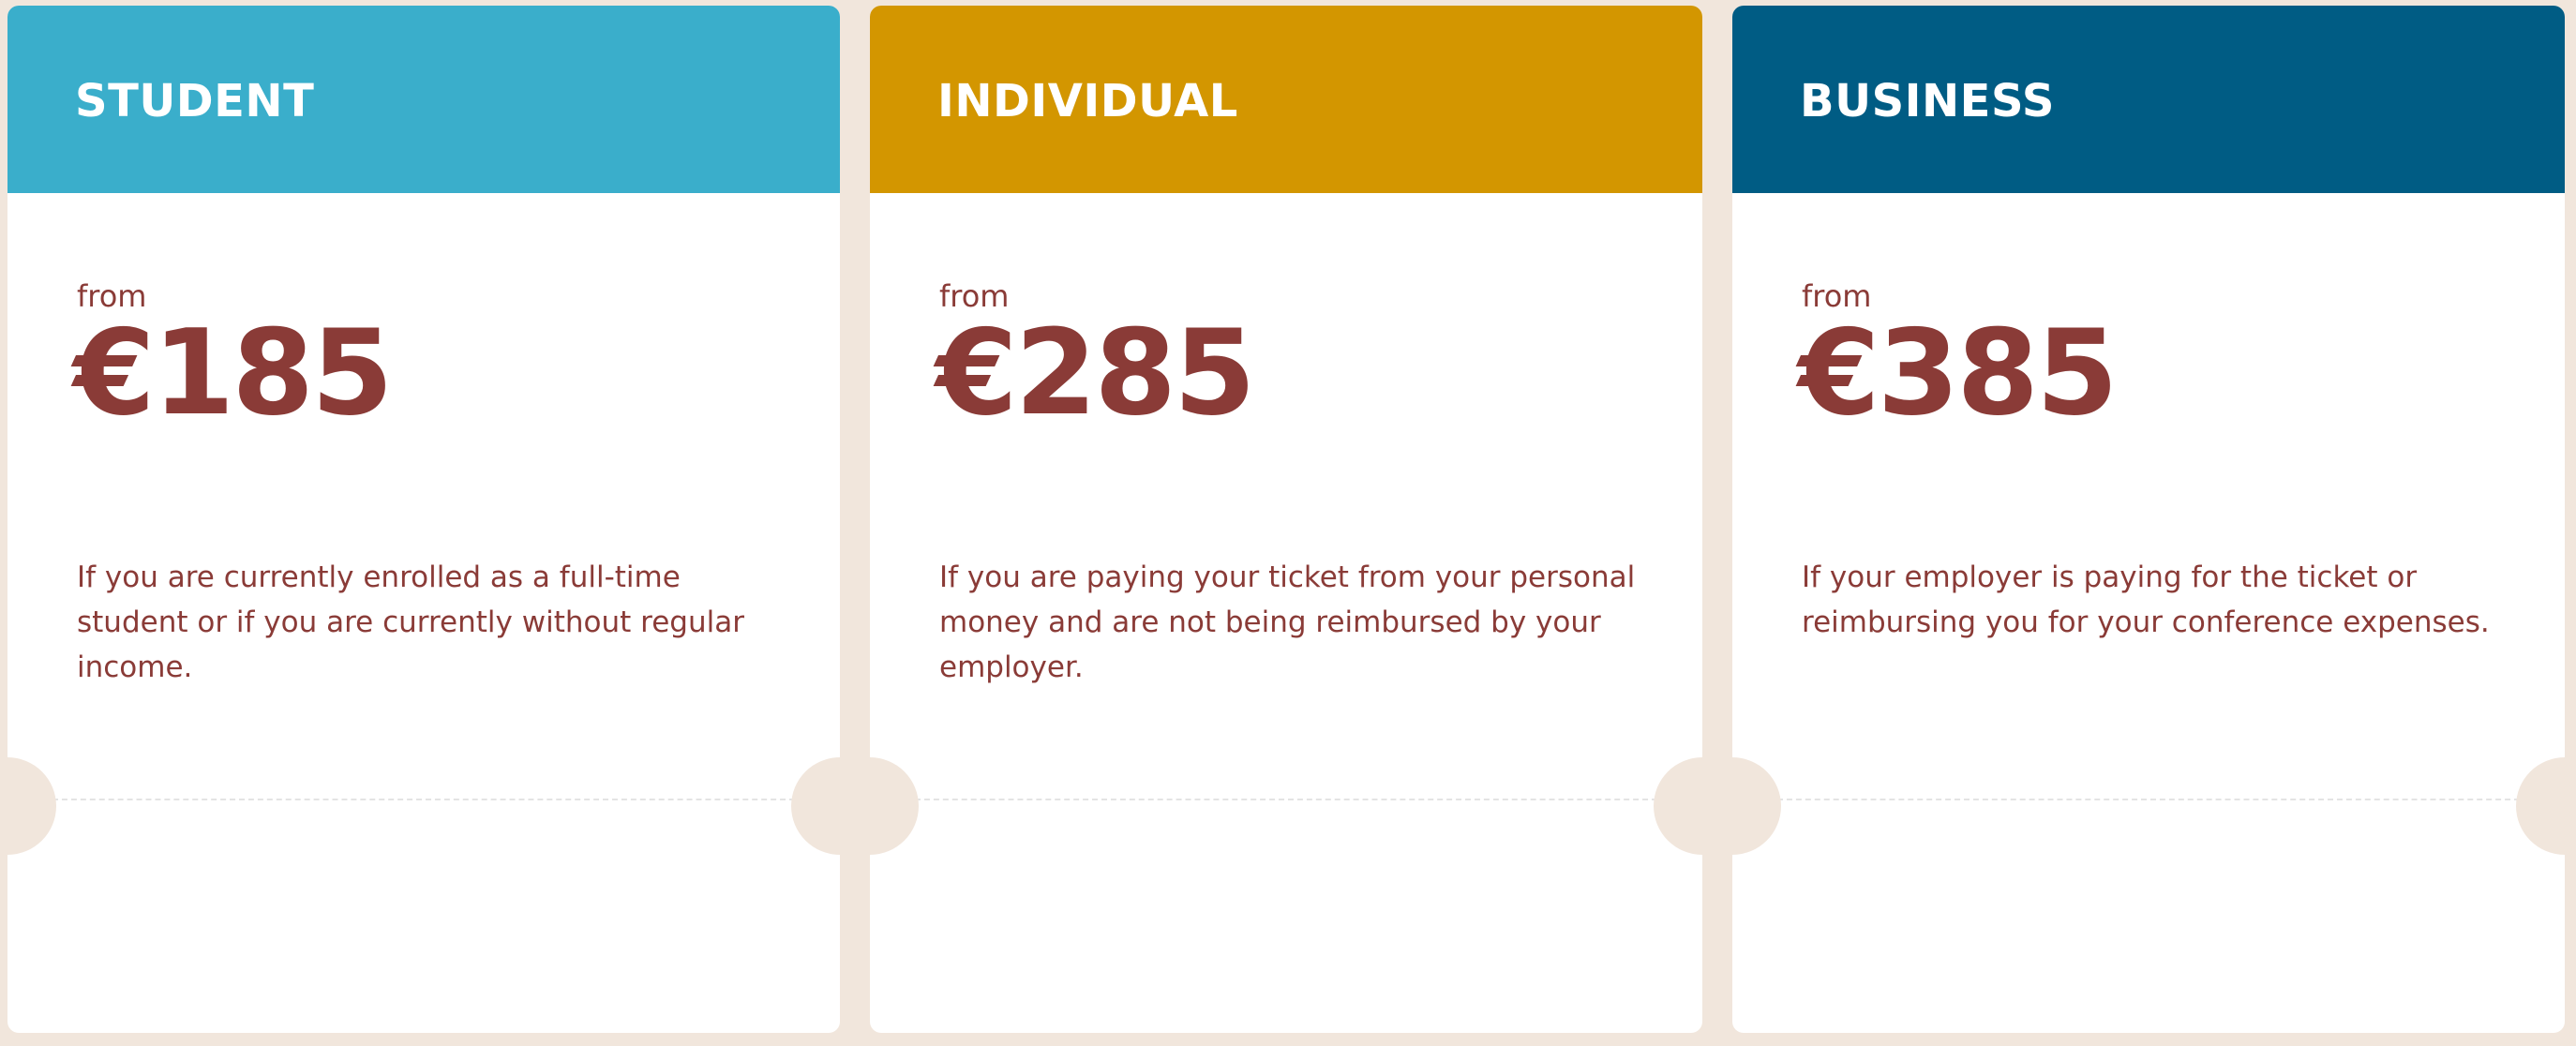 The image size is (2576, 1046). I want to click on card-header-business: BUSINESS, so click(2149, 100).